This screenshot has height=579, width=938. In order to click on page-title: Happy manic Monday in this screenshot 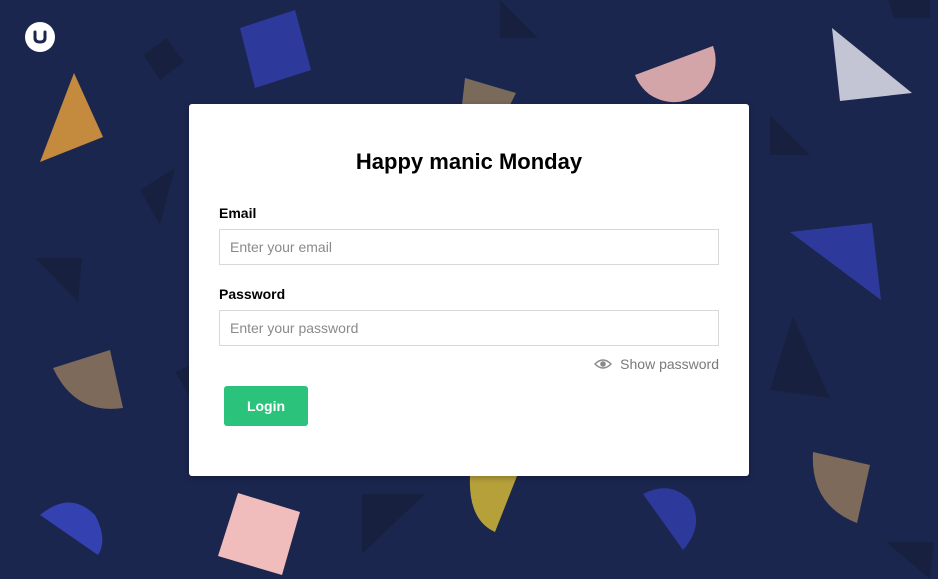, I will do `click(469, 161)`.